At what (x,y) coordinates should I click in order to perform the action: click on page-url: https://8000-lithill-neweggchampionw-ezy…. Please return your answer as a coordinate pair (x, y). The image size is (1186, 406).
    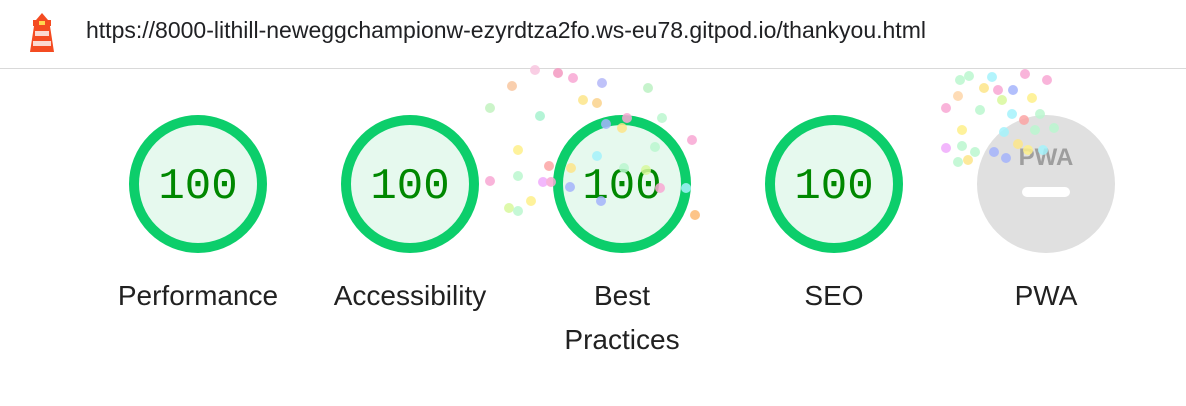
    Looking at the image, I should click on (506, 30).